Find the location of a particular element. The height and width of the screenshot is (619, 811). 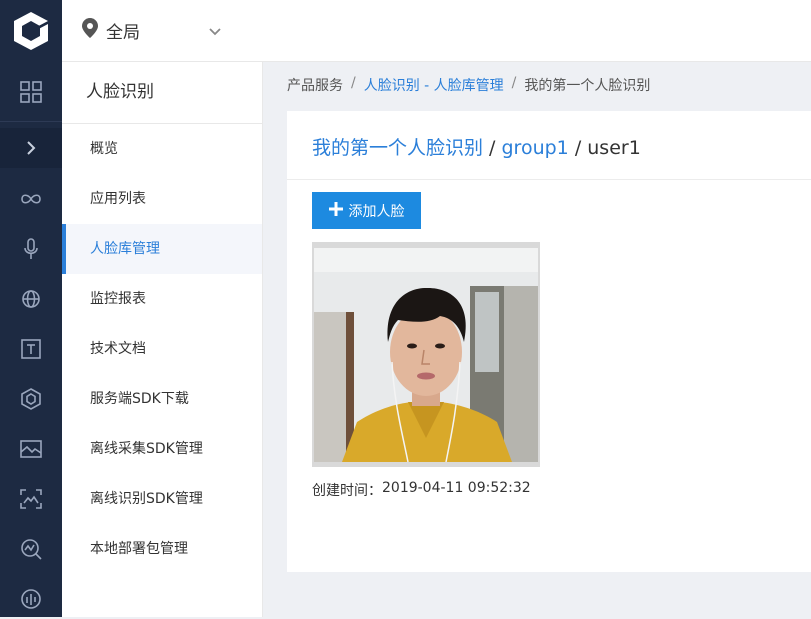

sidebar-item-app-list: 应用列表 is located at coordinates (162, 199).